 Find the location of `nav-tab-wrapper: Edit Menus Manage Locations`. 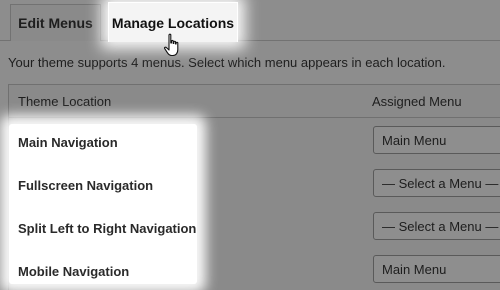

nav-tab-wrapper: Edit Menus Manage Locations is located at coordinates (250, 21).